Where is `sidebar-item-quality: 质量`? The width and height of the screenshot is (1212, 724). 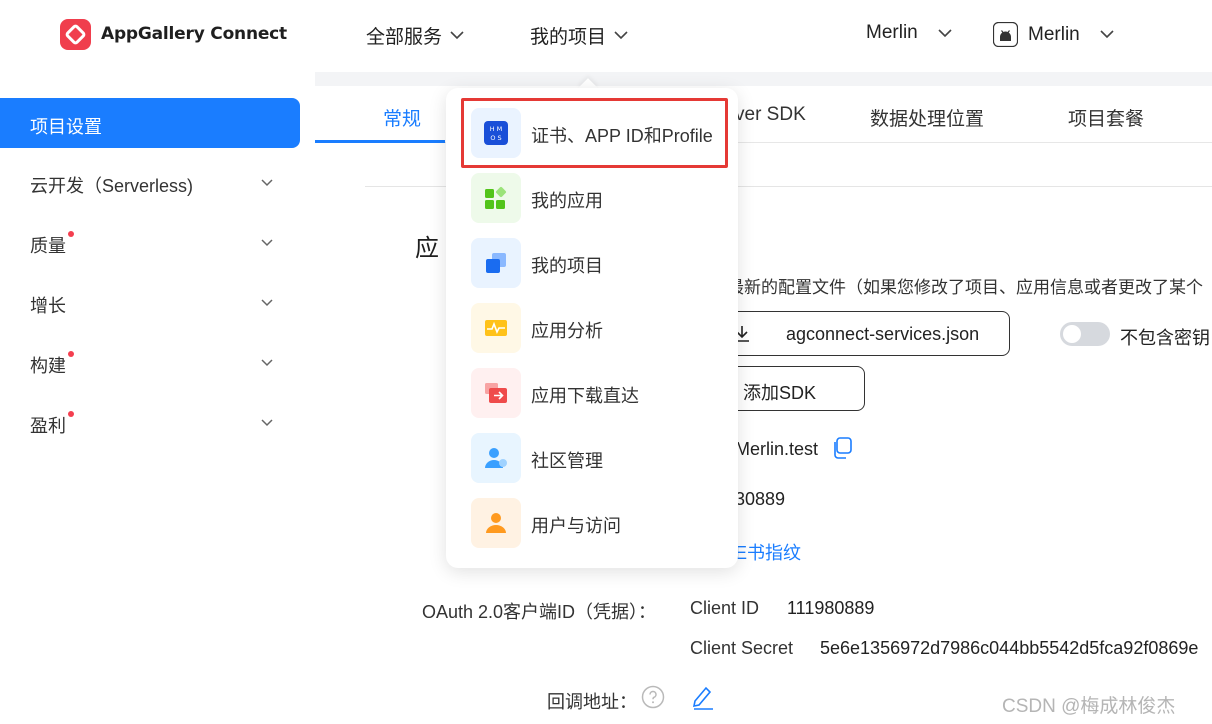 sidebar-item-quality: 质量 is located at coordinates (150, 243).